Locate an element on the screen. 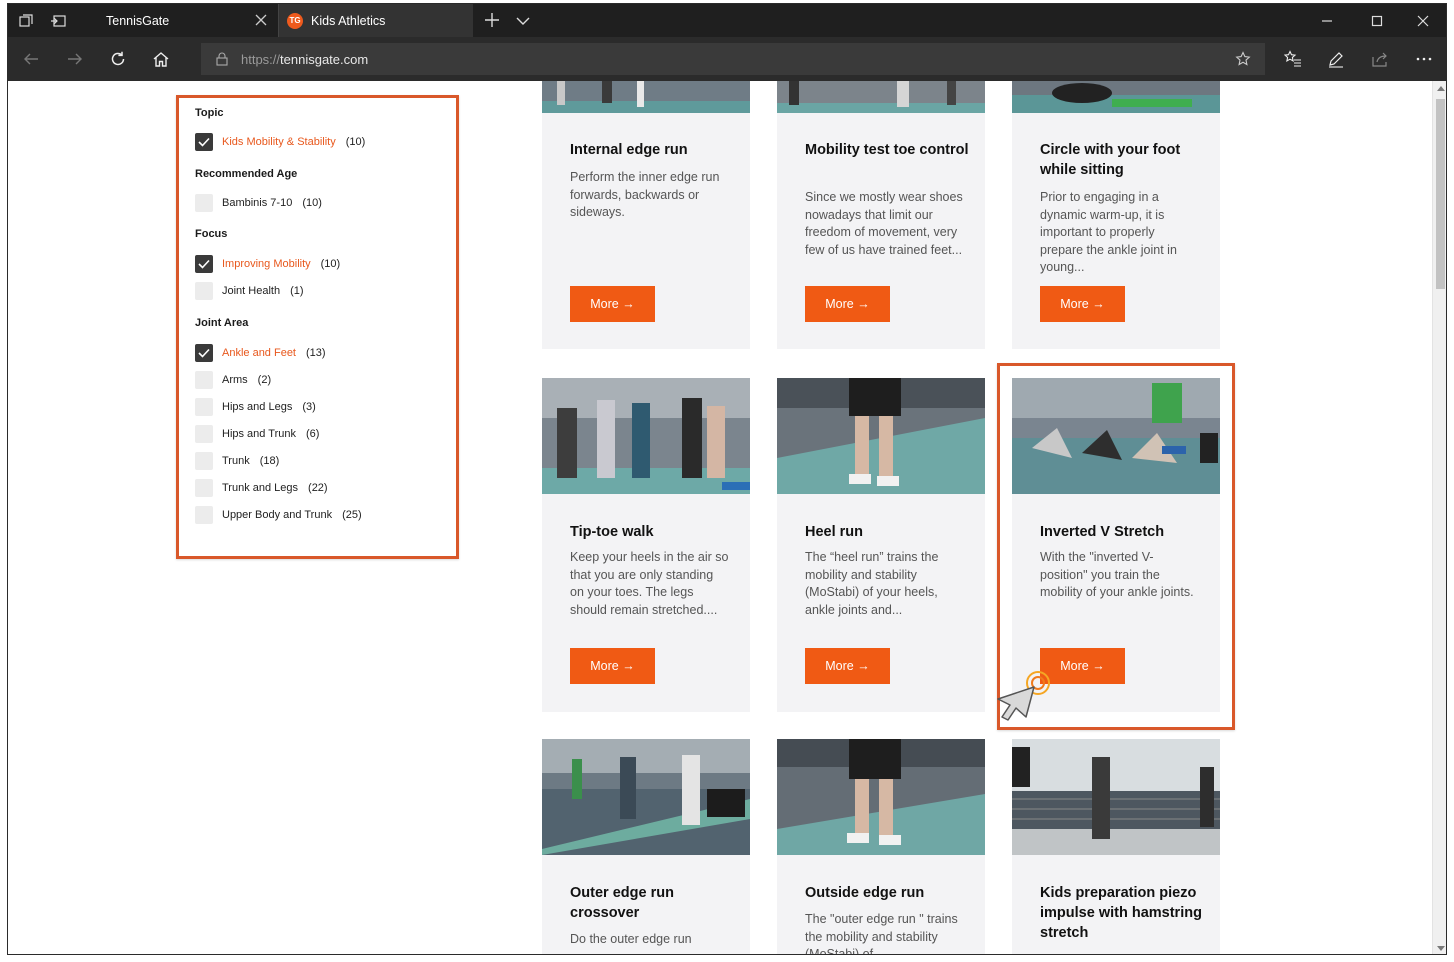 This screenshot has width=1454, height=962. close-window-icon is located at coordinates (1423, 20).